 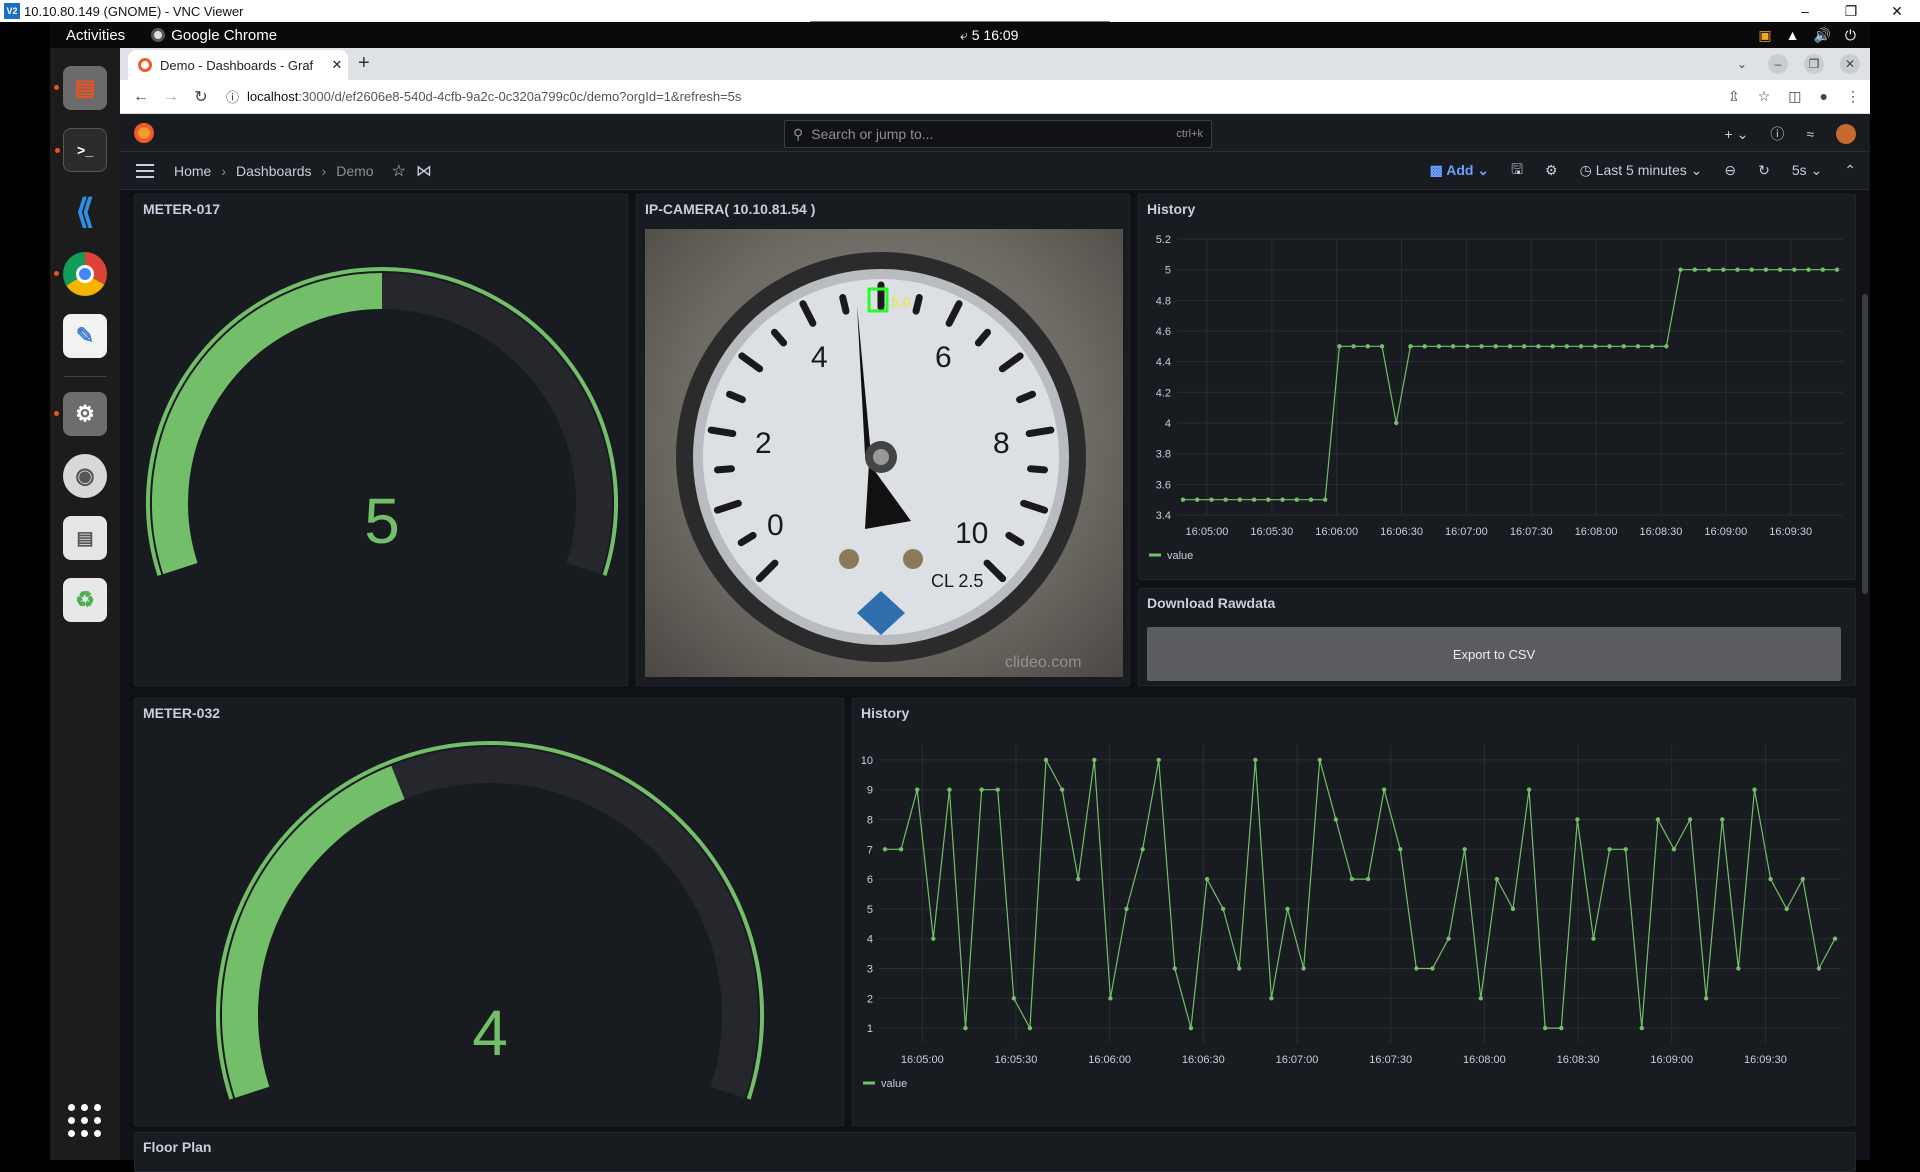 I want to click on files-icon: ▤, so click(x=80, y=88).